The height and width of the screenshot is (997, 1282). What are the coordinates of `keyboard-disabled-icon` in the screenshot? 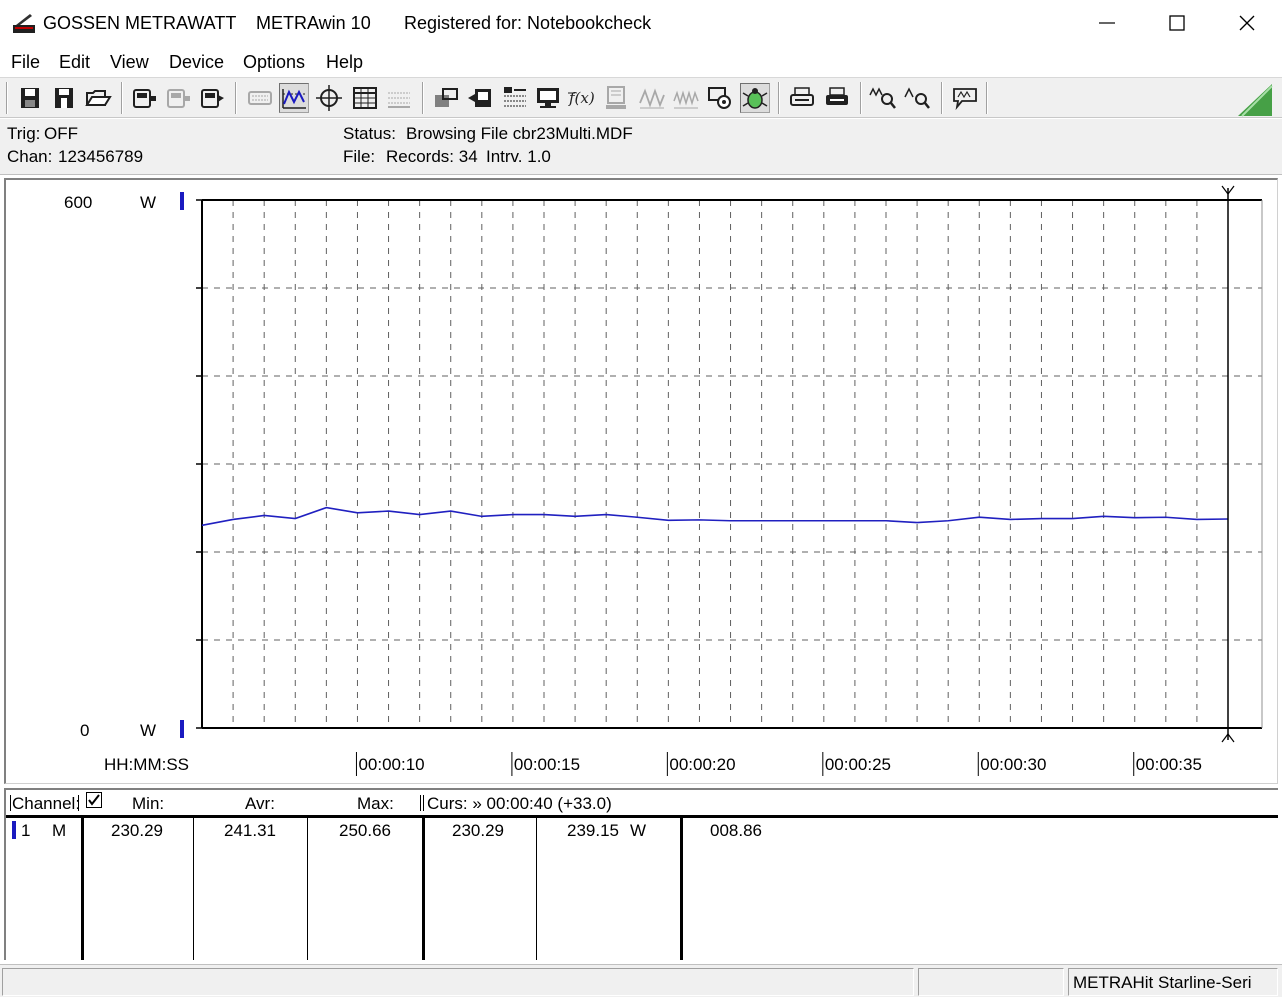 It's located at (260, 98).